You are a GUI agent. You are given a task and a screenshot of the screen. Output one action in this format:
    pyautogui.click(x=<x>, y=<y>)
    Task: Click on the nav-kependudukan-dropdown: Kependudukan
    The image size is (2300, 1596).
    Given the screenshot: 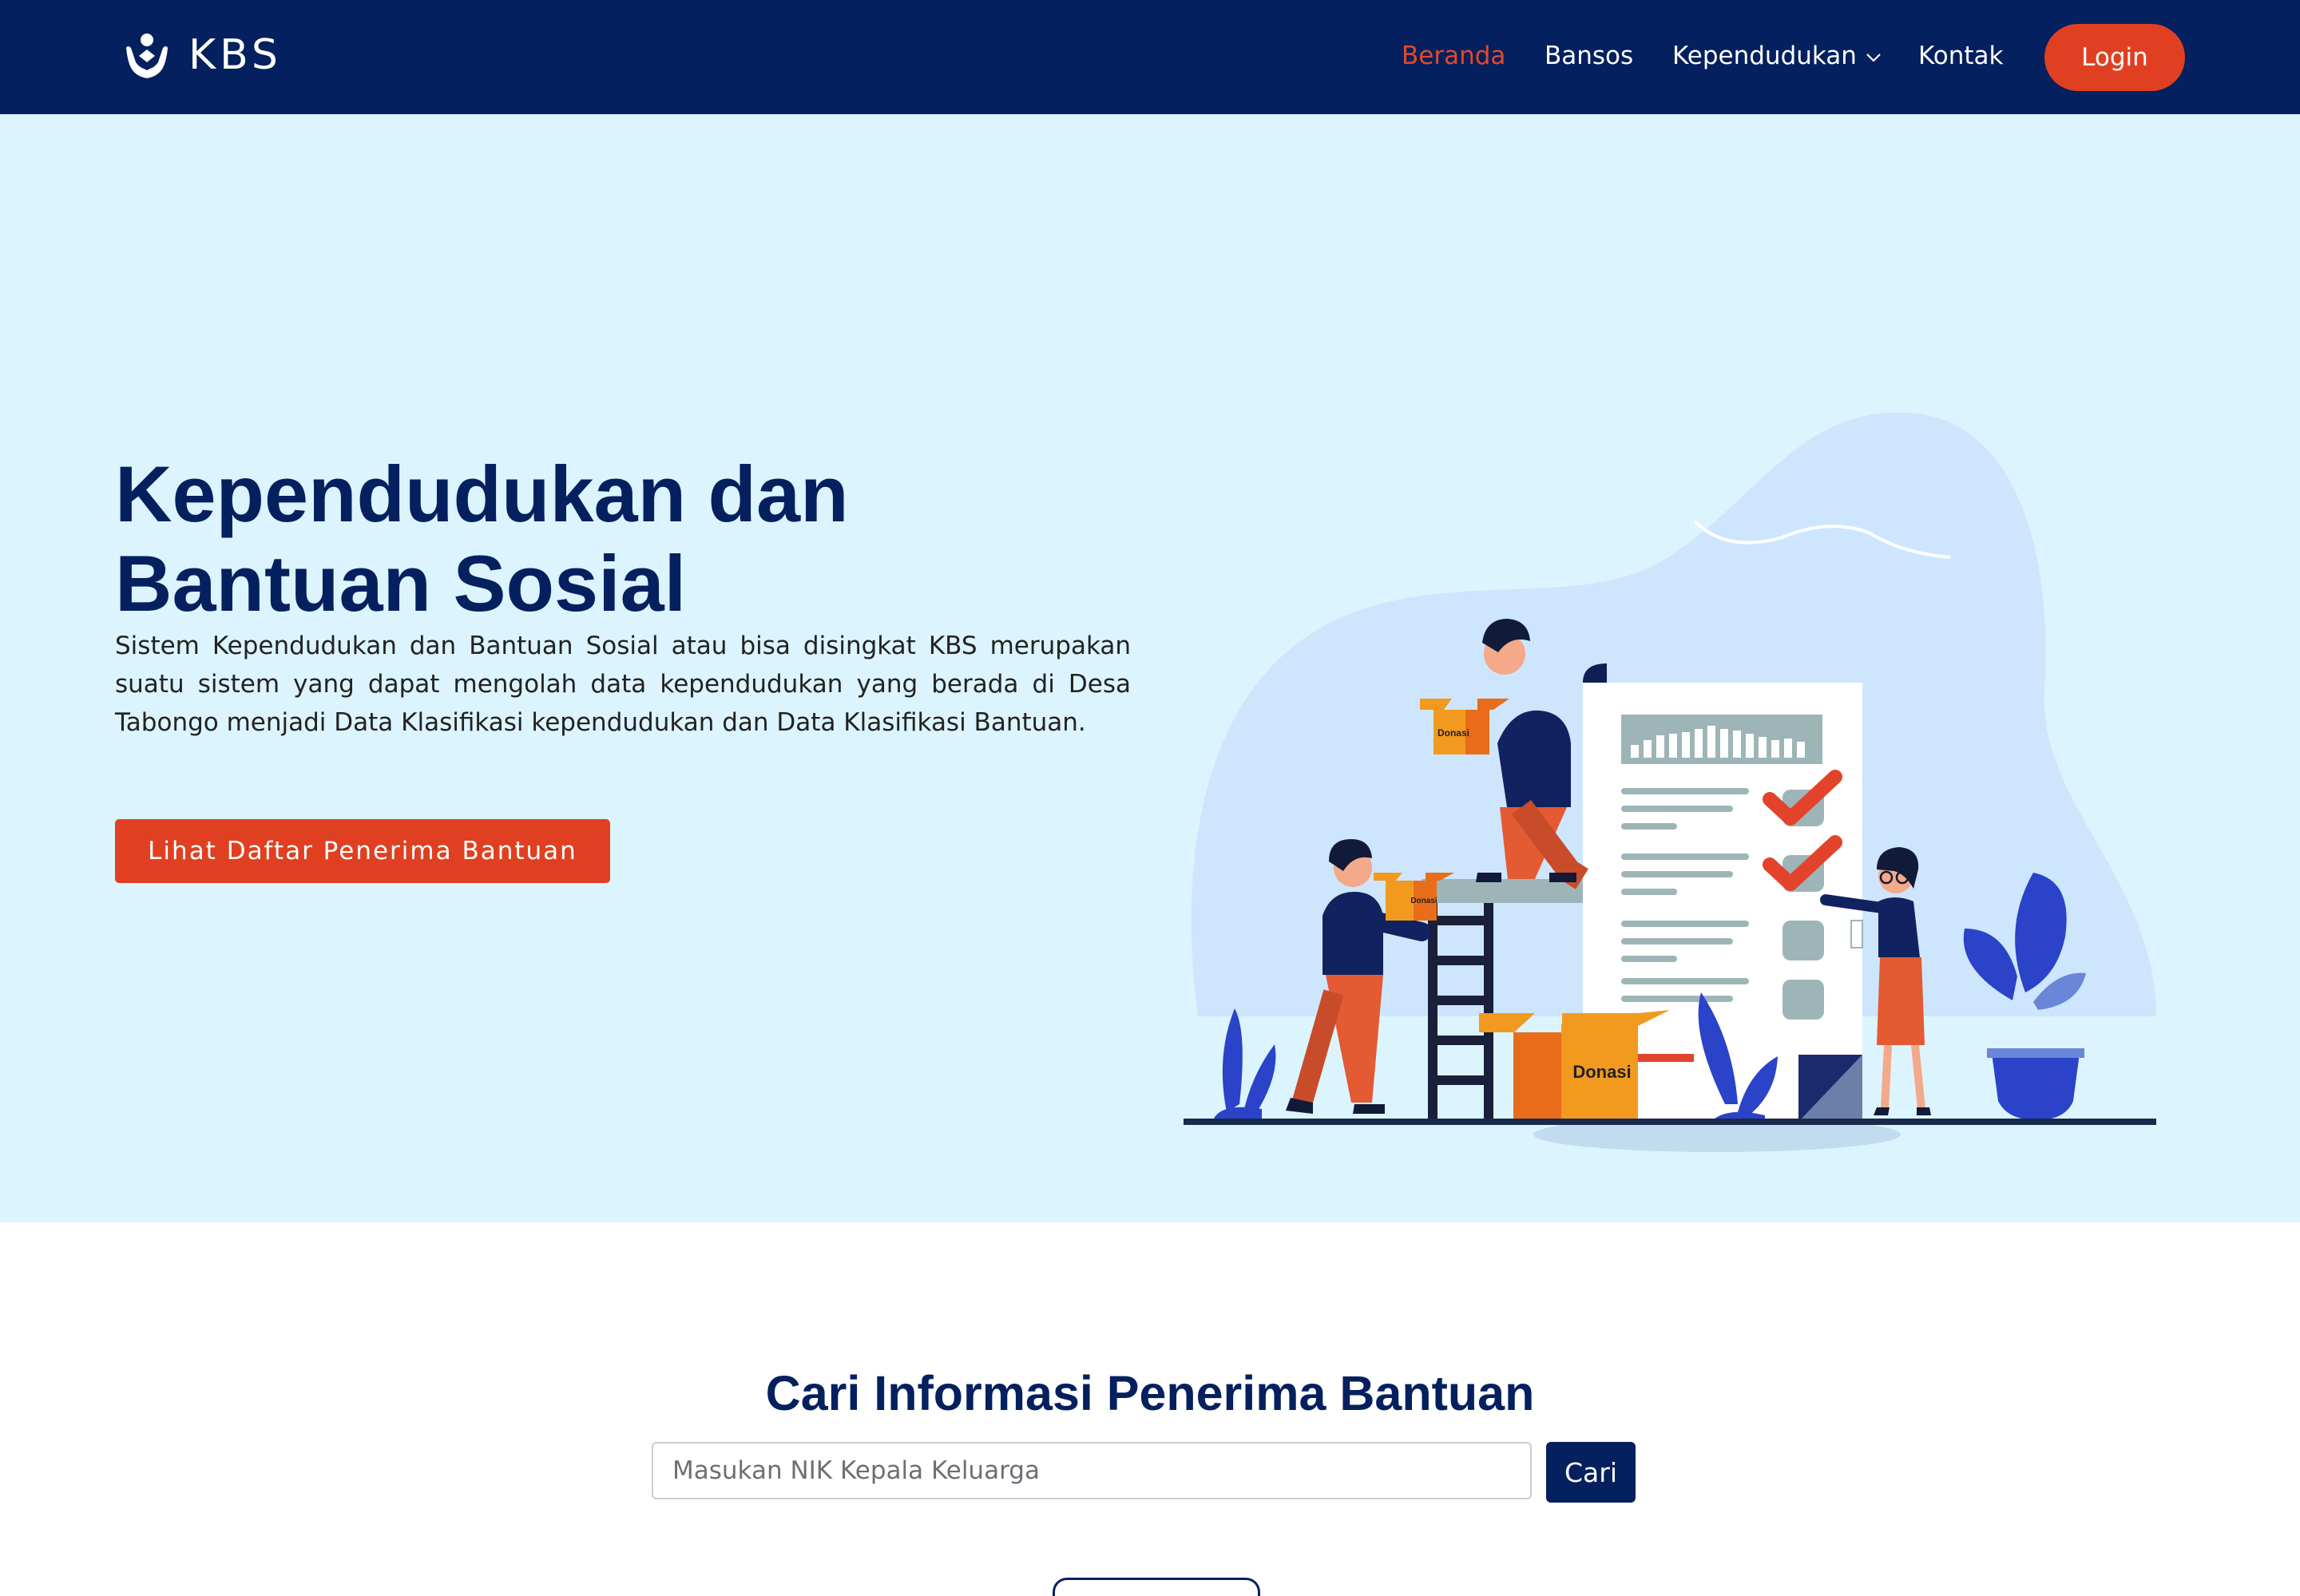 What is the action you would take?
    pyautogui.click(x=1777, y=56)
    